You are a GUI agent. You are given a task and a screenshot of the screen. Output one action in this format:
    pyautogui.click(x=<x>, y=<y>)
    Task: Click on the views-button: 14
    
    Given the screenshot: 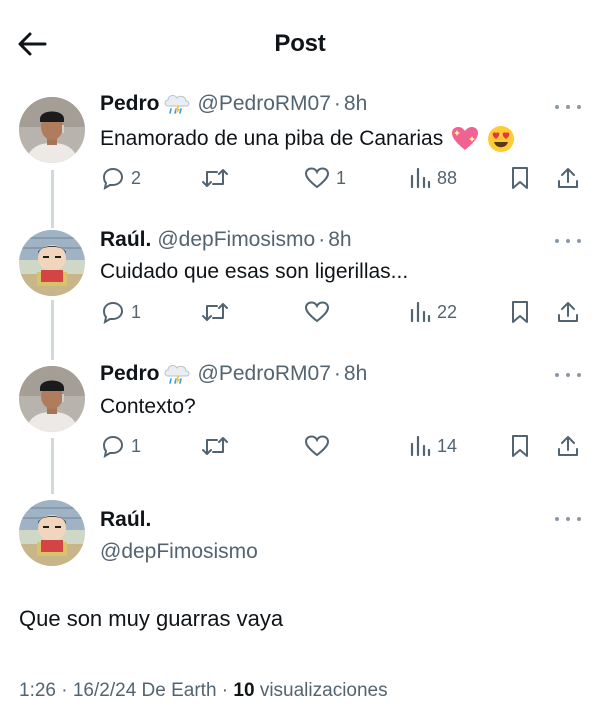 What is the action you would take?
    pyautogui.click(x=433, y=446)
    